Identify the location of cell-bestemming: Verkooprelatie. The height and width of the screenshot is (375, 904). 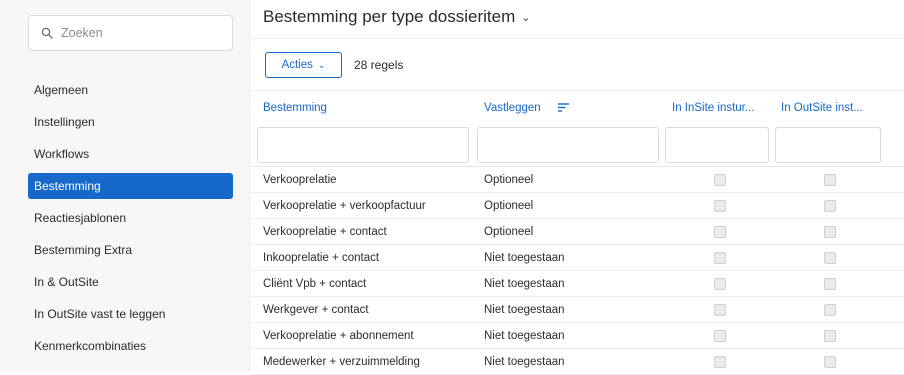
(300, 180).